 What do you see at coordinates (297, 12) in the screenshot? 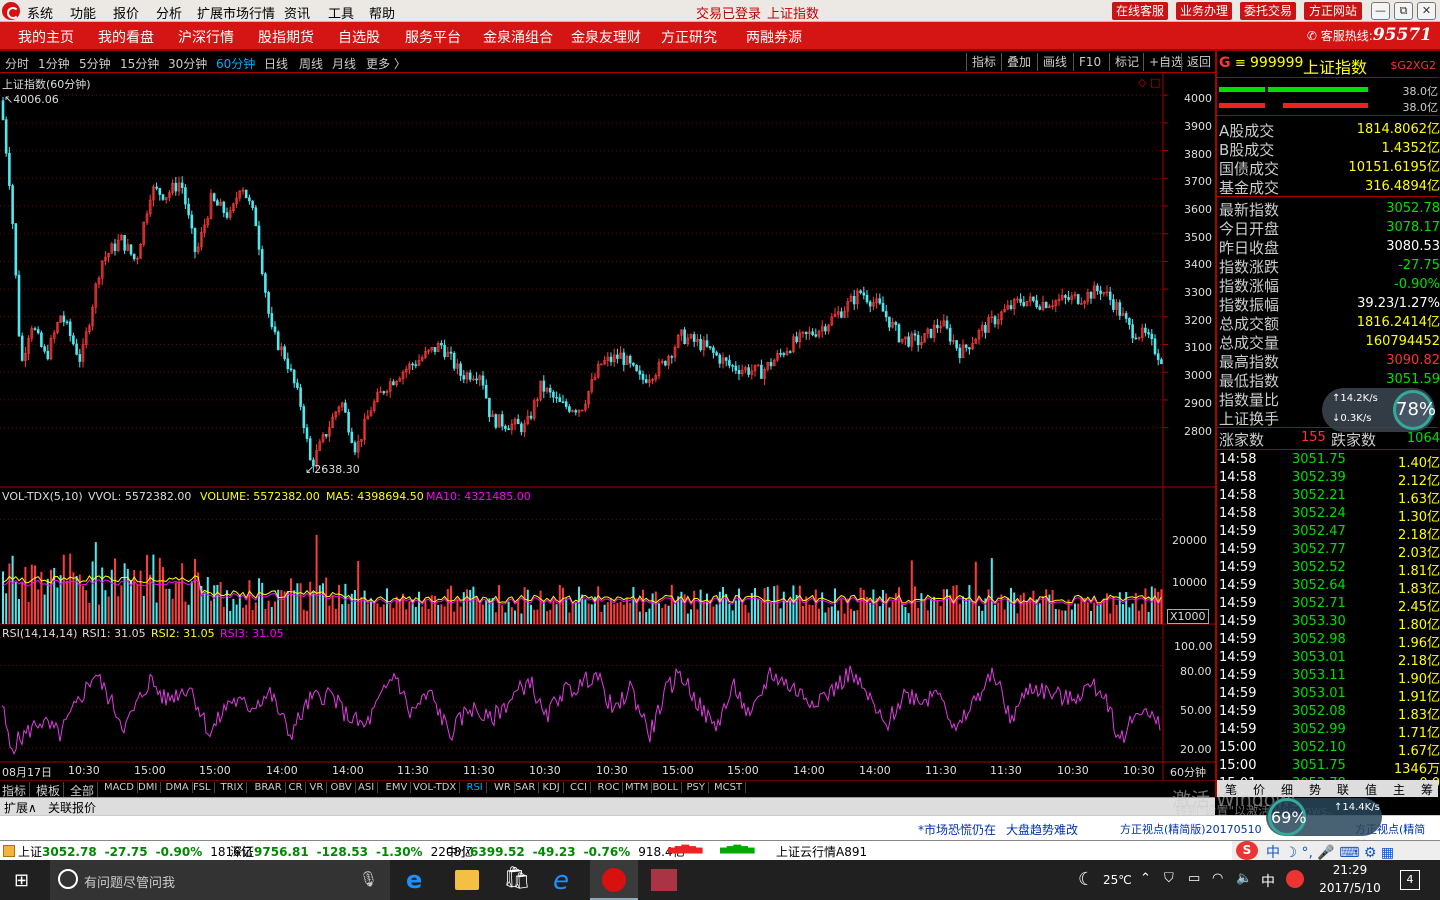
I see `menu-info: 资讯` at bounding box center [297, 12].